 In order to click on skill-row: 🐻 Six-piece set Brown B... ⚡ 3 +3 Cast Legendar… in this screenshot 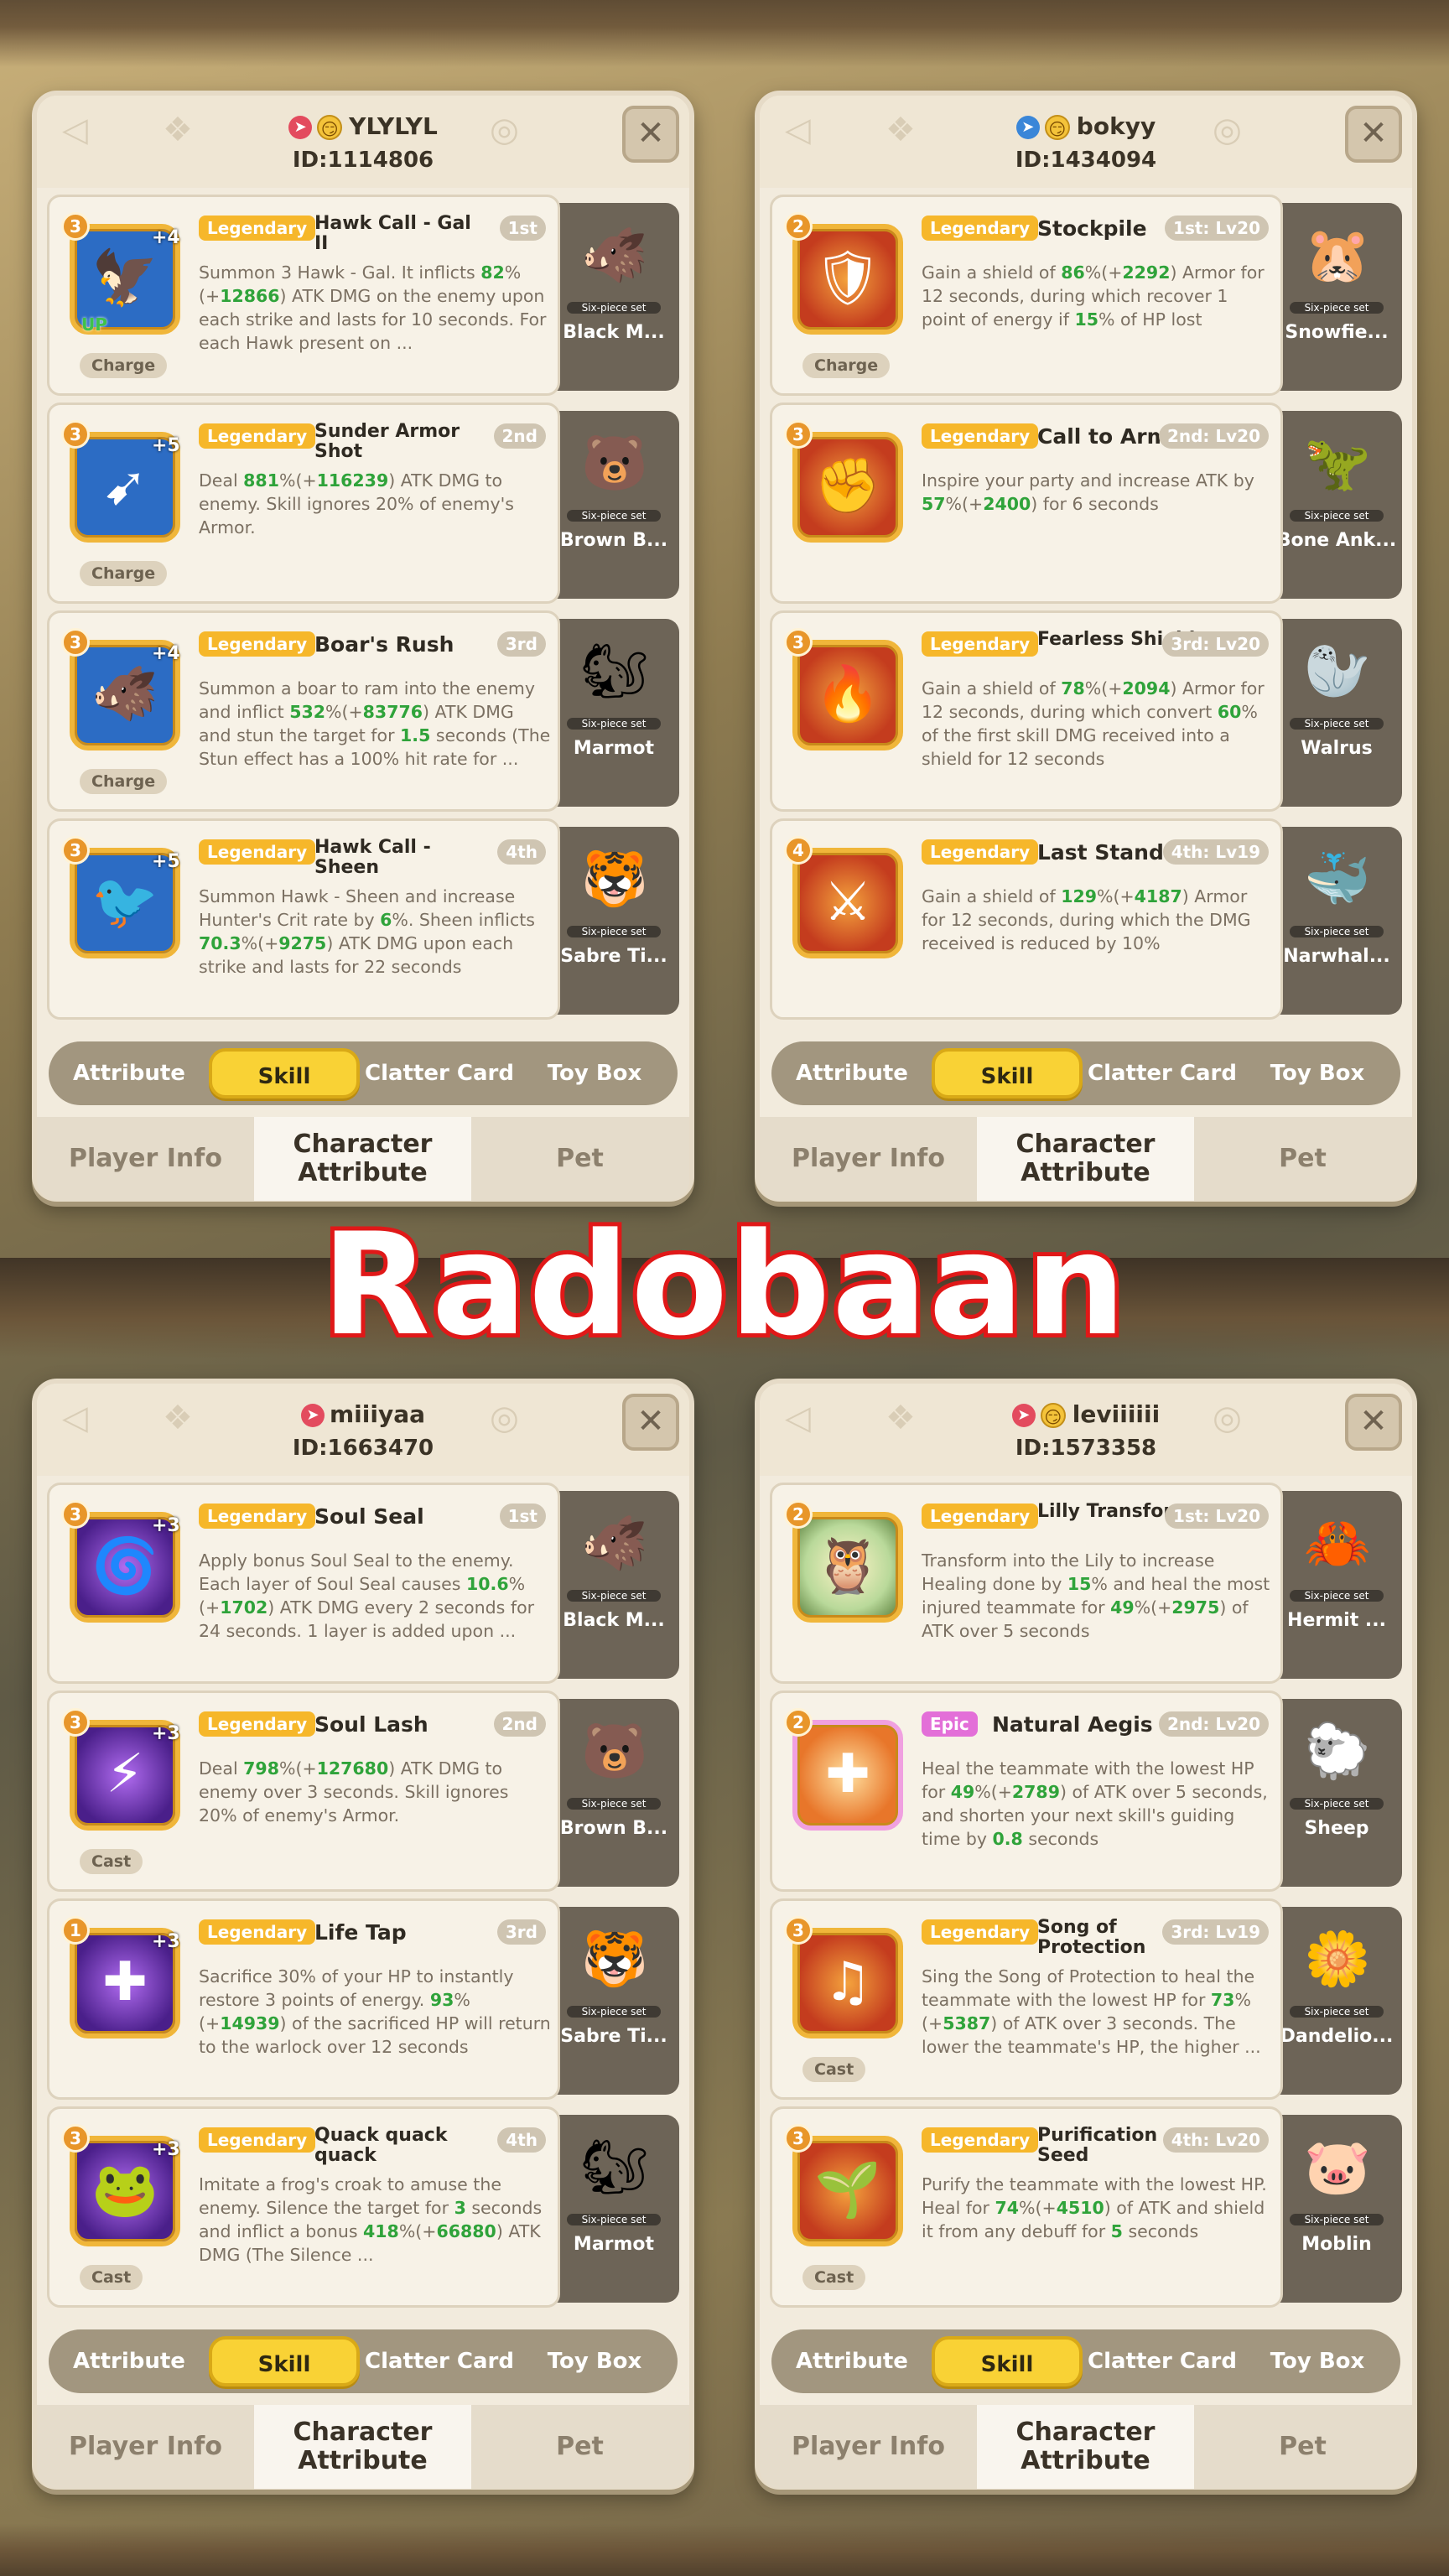, I will do `click(363, 1791)`.